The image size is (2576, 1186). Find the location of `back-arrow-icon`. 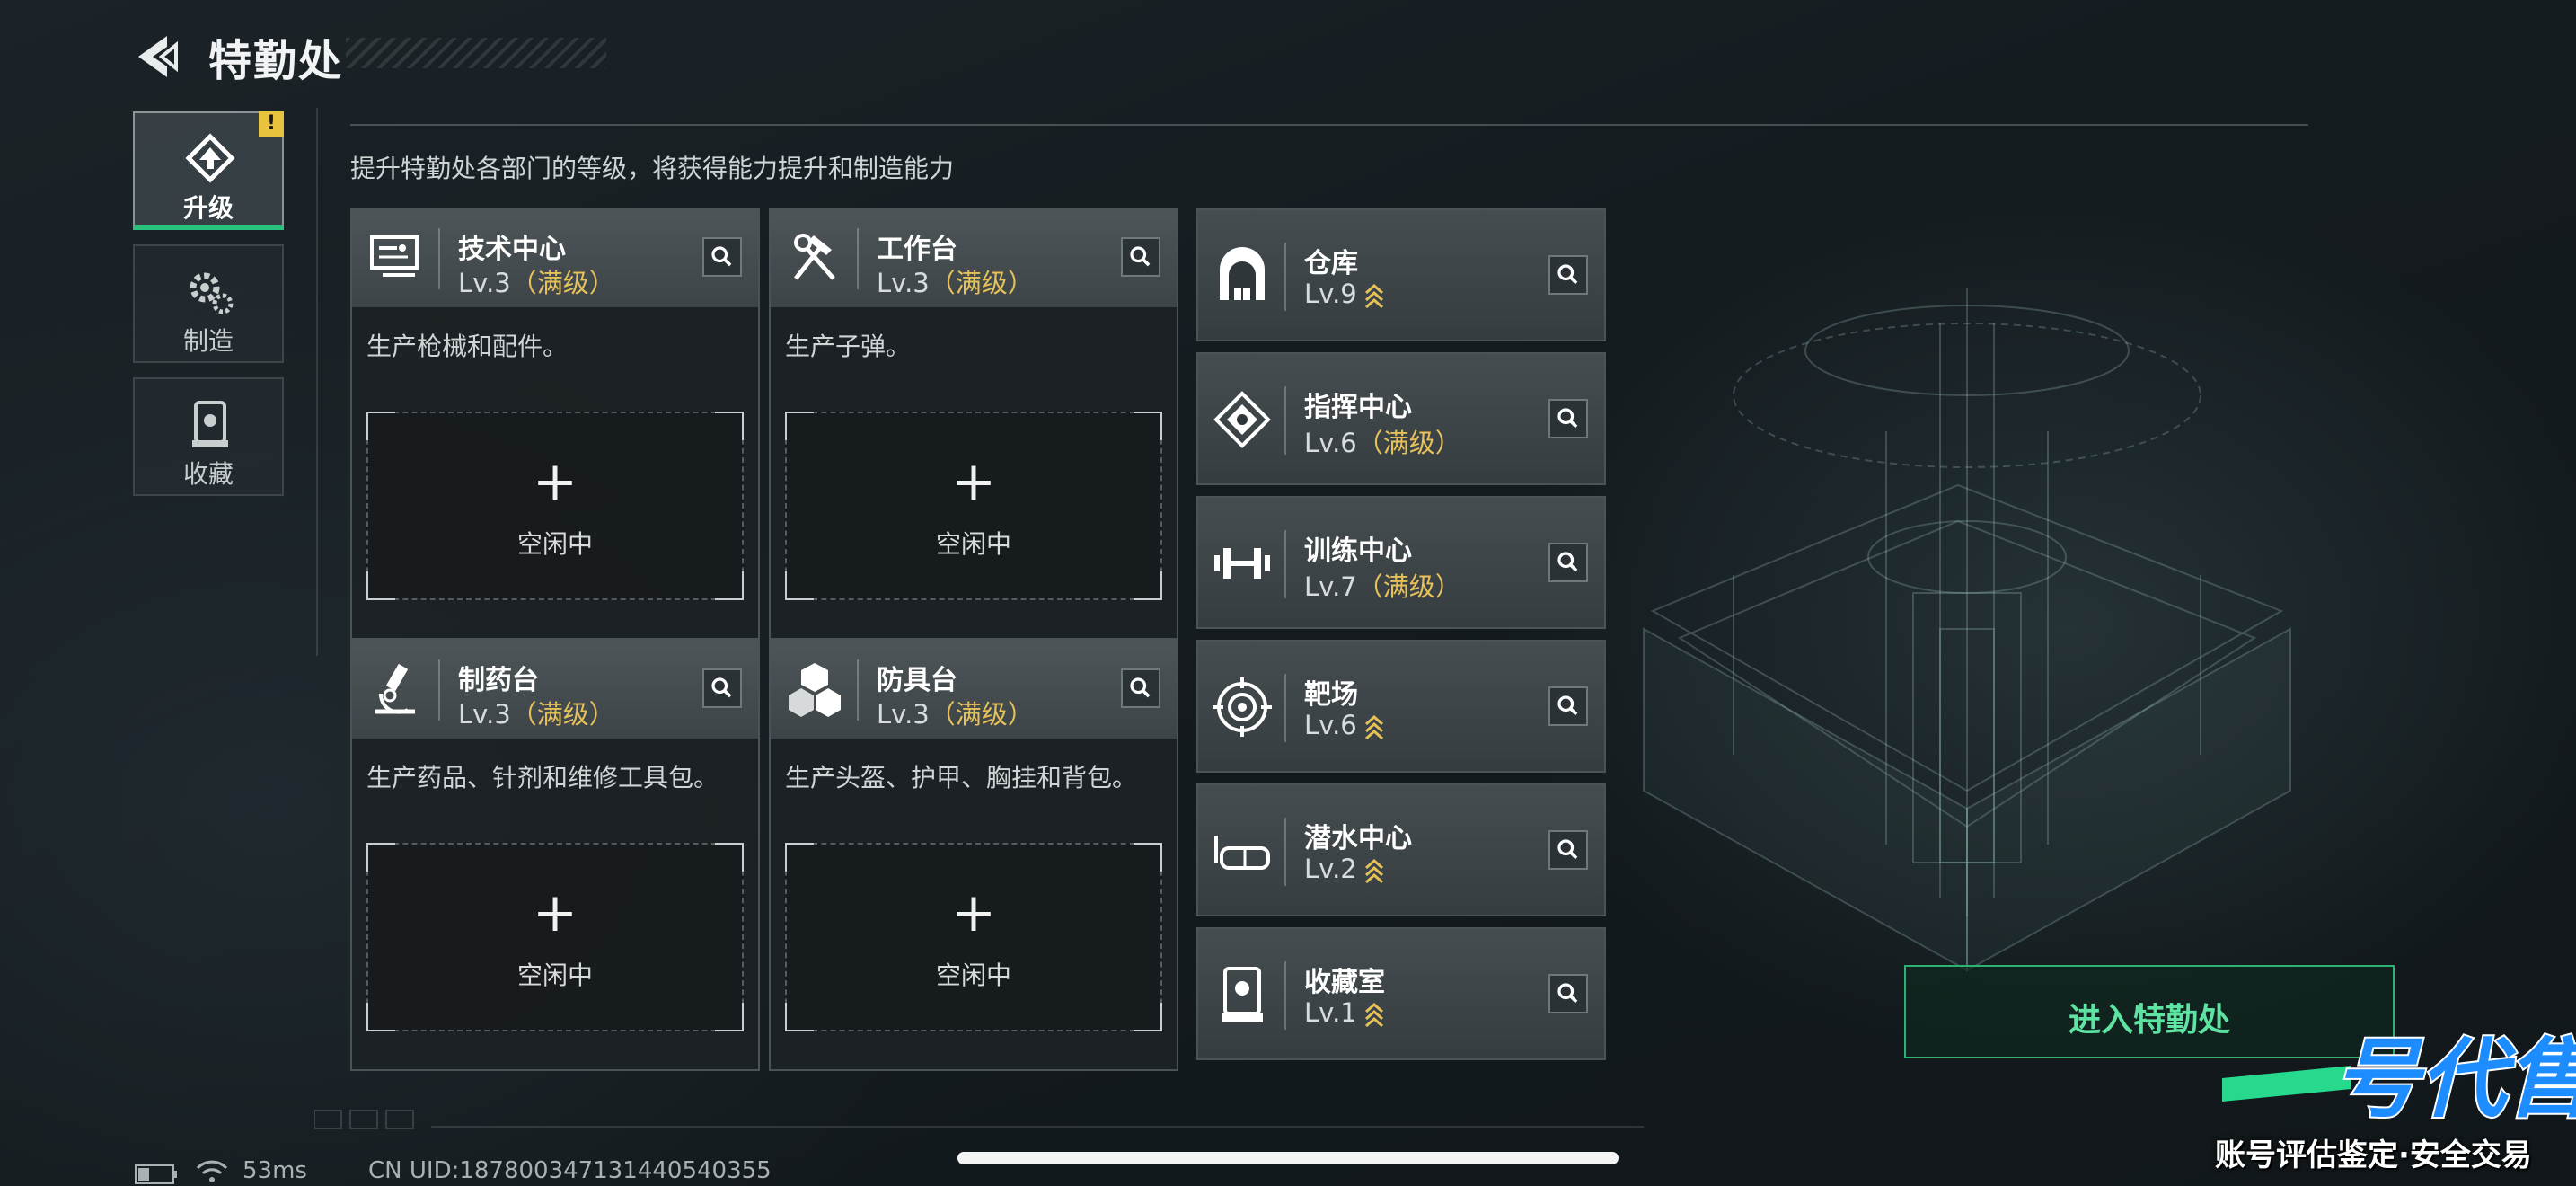

back-arrow-icon is located at coordinates (157, 56).